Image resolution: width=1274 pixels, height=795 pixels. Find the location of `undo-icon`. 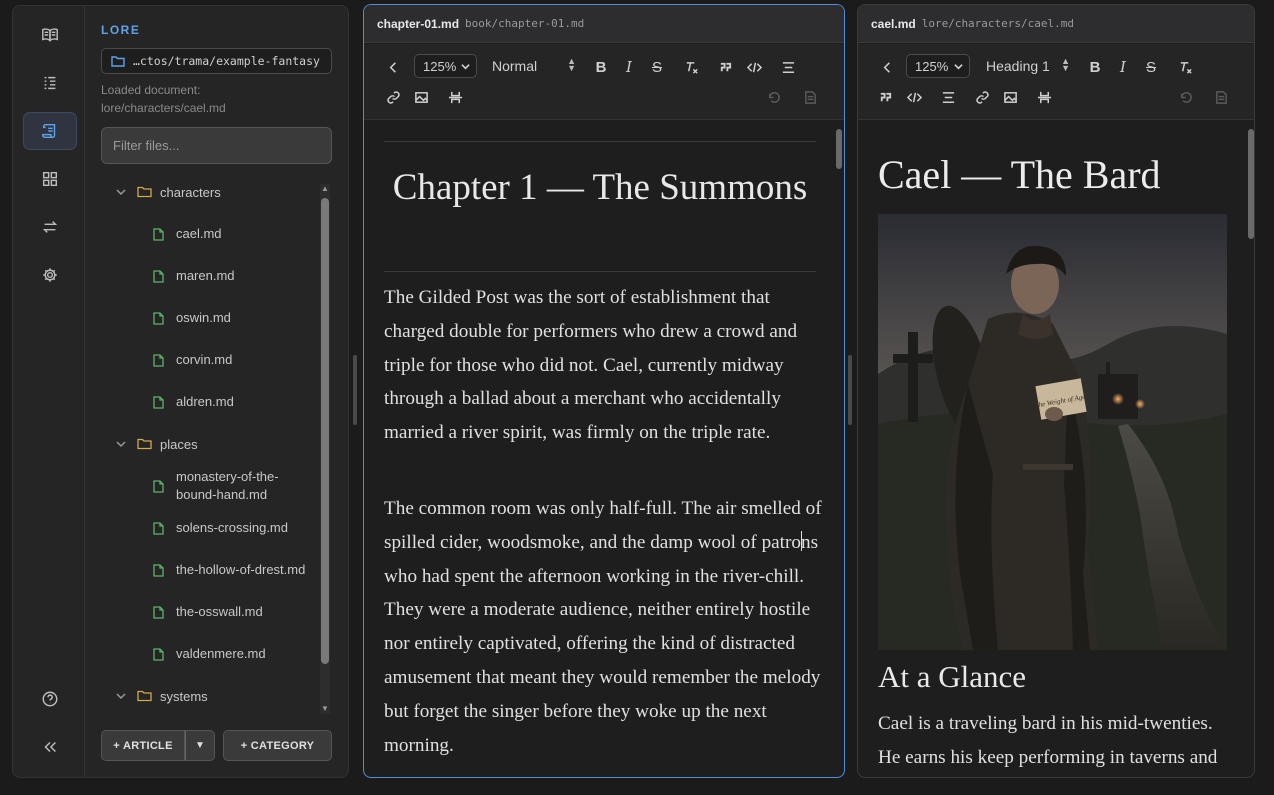

undo-icon is located at coordinates (774, 97).